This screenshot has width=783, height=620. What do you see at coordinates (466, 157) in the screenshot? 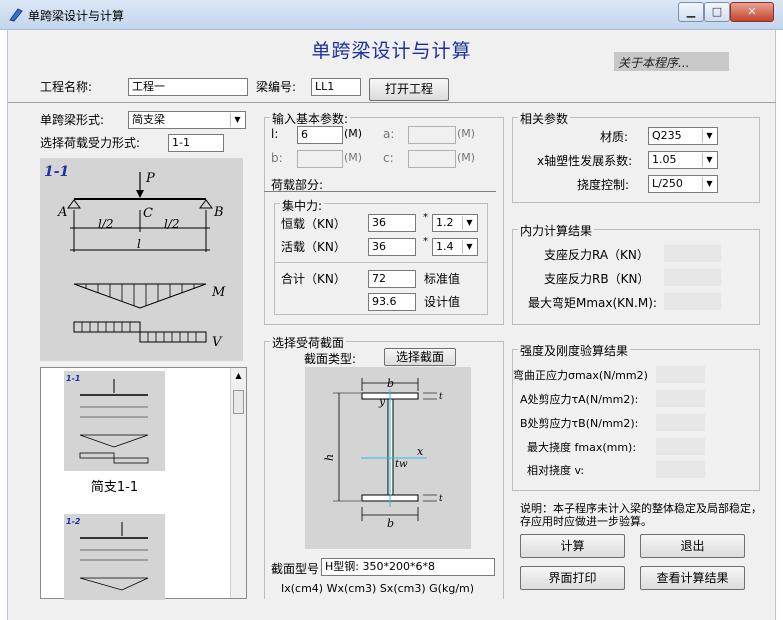
I see `c-unit: (M)` at bounding box center [466, 157].